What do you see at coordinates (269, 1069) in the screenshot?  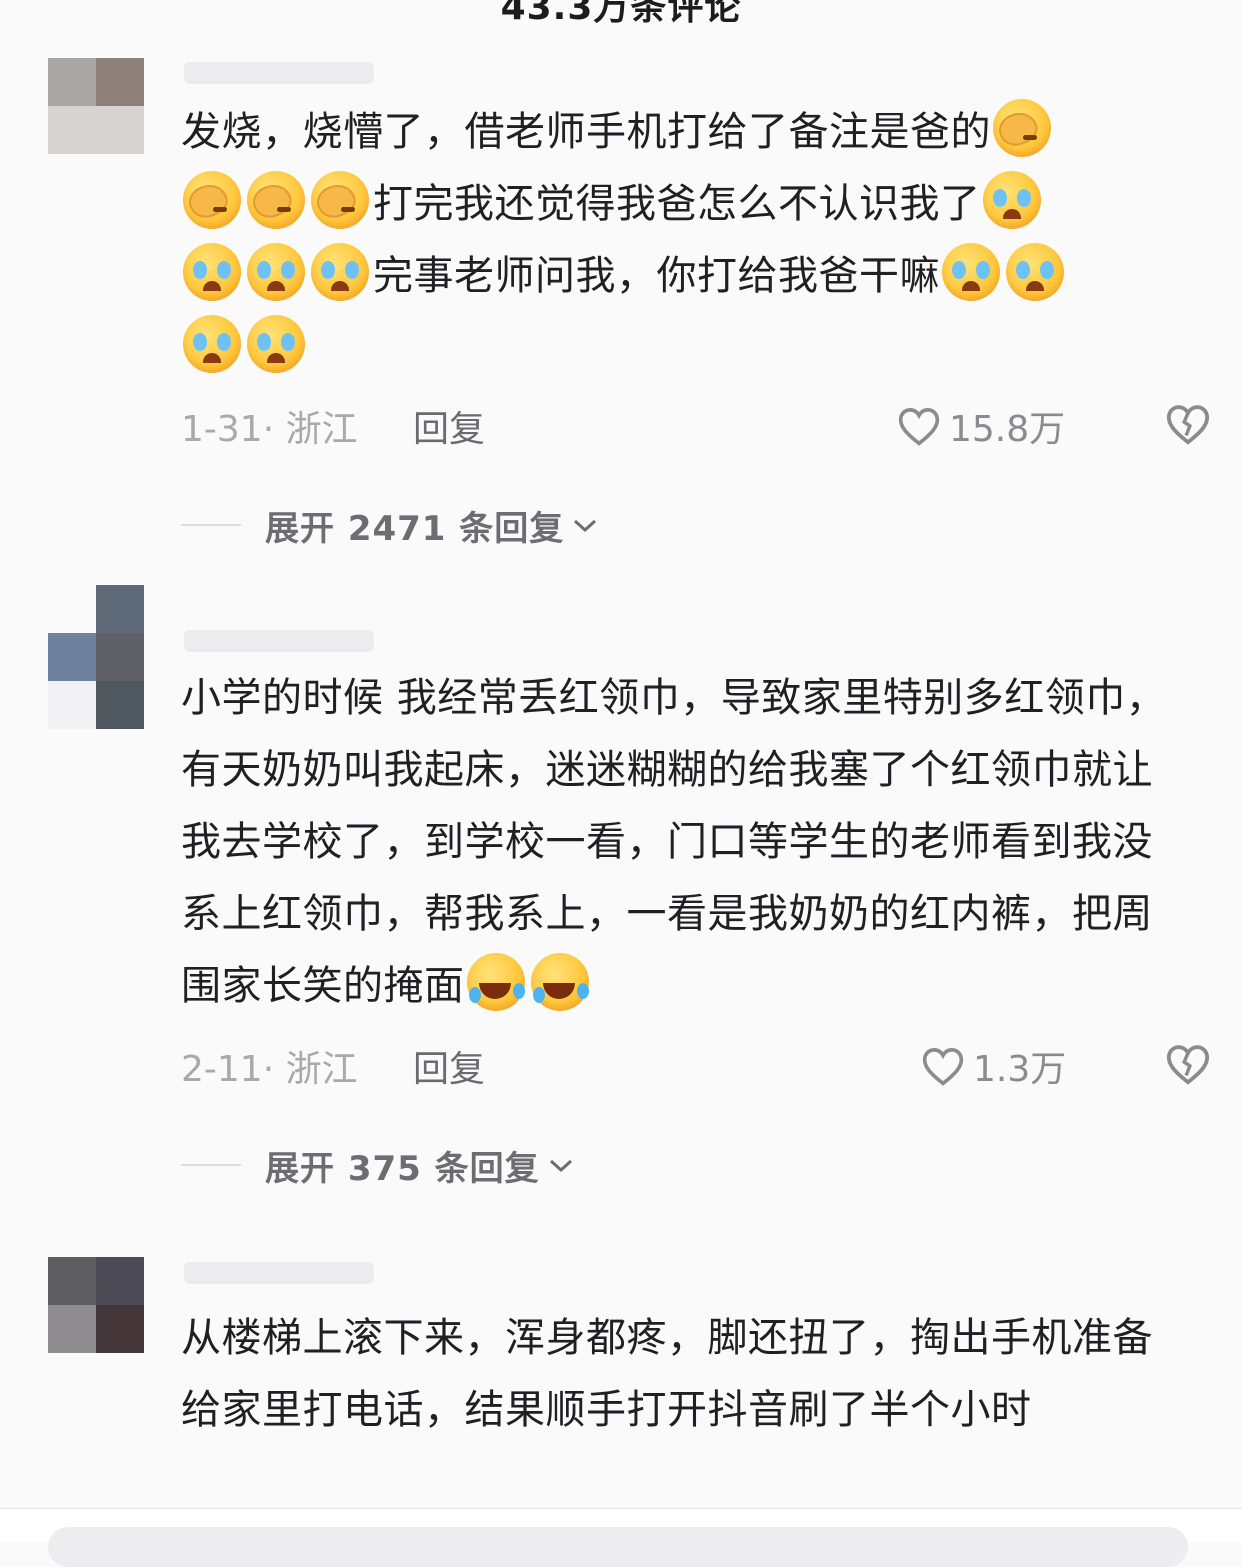 I see `comment-date-location: 2-11· 浙江` at bounding box center [269, 1069].